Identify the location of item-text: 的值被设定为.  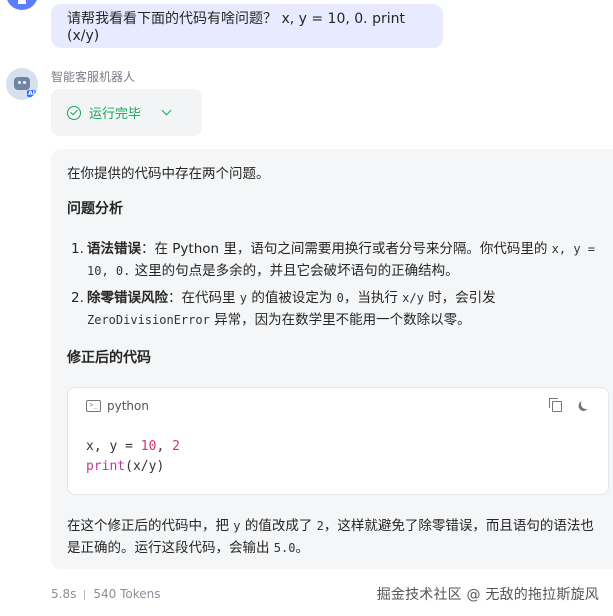
(292, 298).